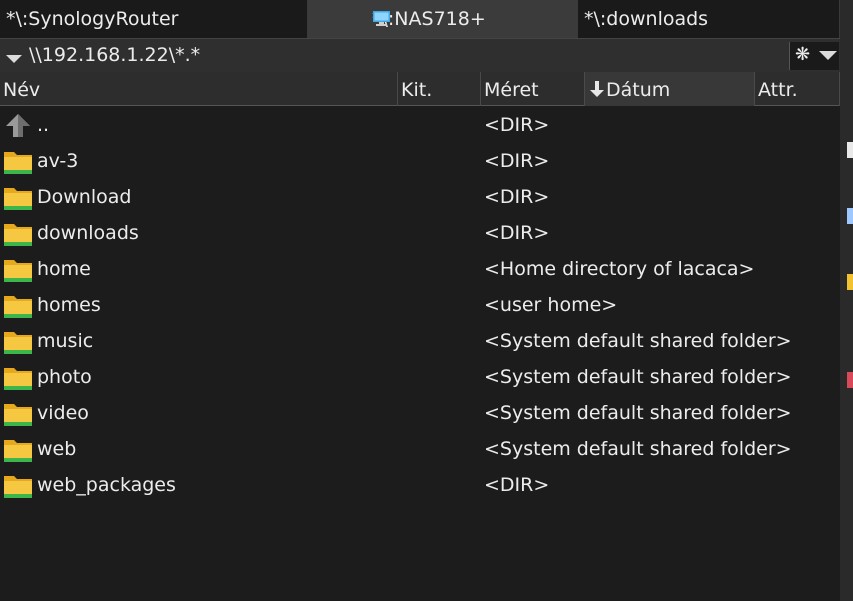 The height and width of the screenshot is (601, 853). What do you see at coordinates (58, 161) in the screenshot?
I see `file-name: av-3` at bounding box center [58, 161].